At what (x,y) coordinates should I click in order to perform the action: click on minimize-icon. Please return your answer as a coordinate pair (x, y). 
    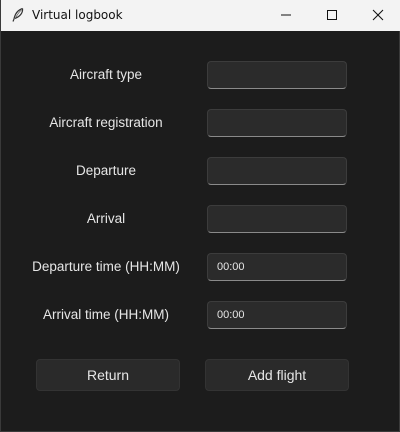
    Looking at the image, I should click on (286, 15).